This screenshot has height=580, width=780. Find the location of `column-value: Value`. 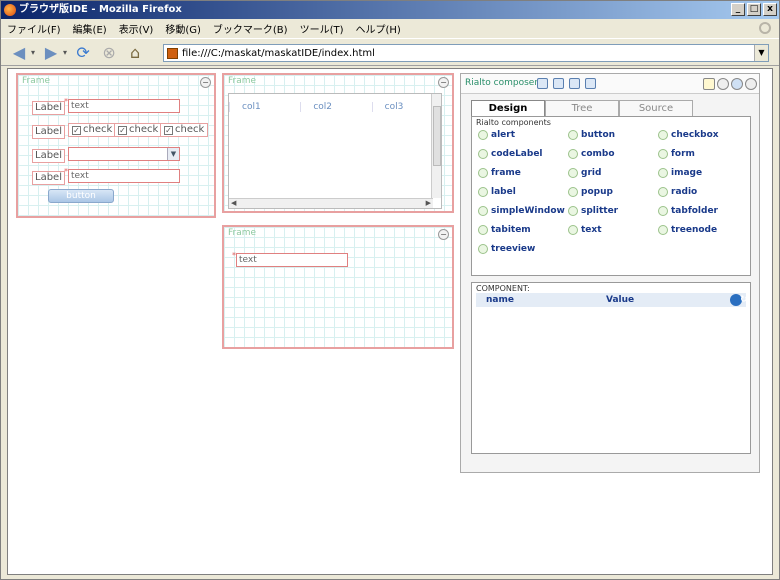

column-value: Value is located at coordinates (620, 300).